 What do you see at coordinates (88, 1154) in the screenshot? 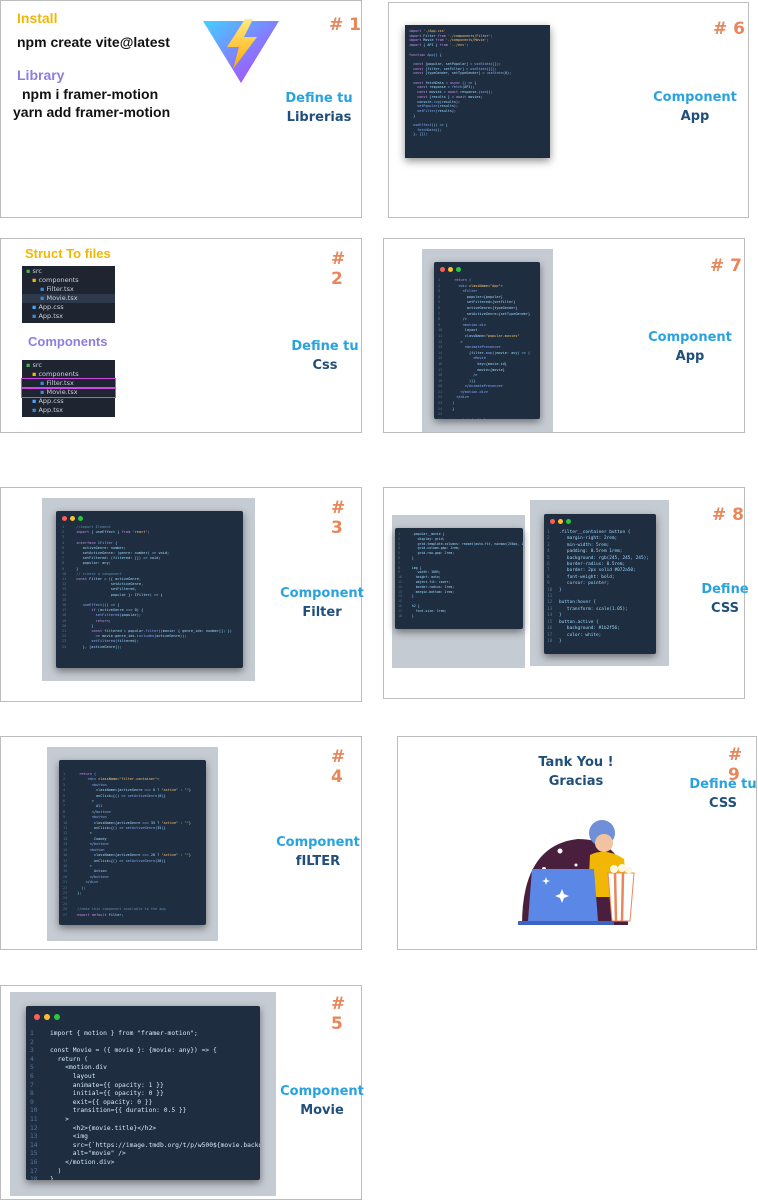
I see `line-text: alt="movie" />` at bounding box center [88, 1154].